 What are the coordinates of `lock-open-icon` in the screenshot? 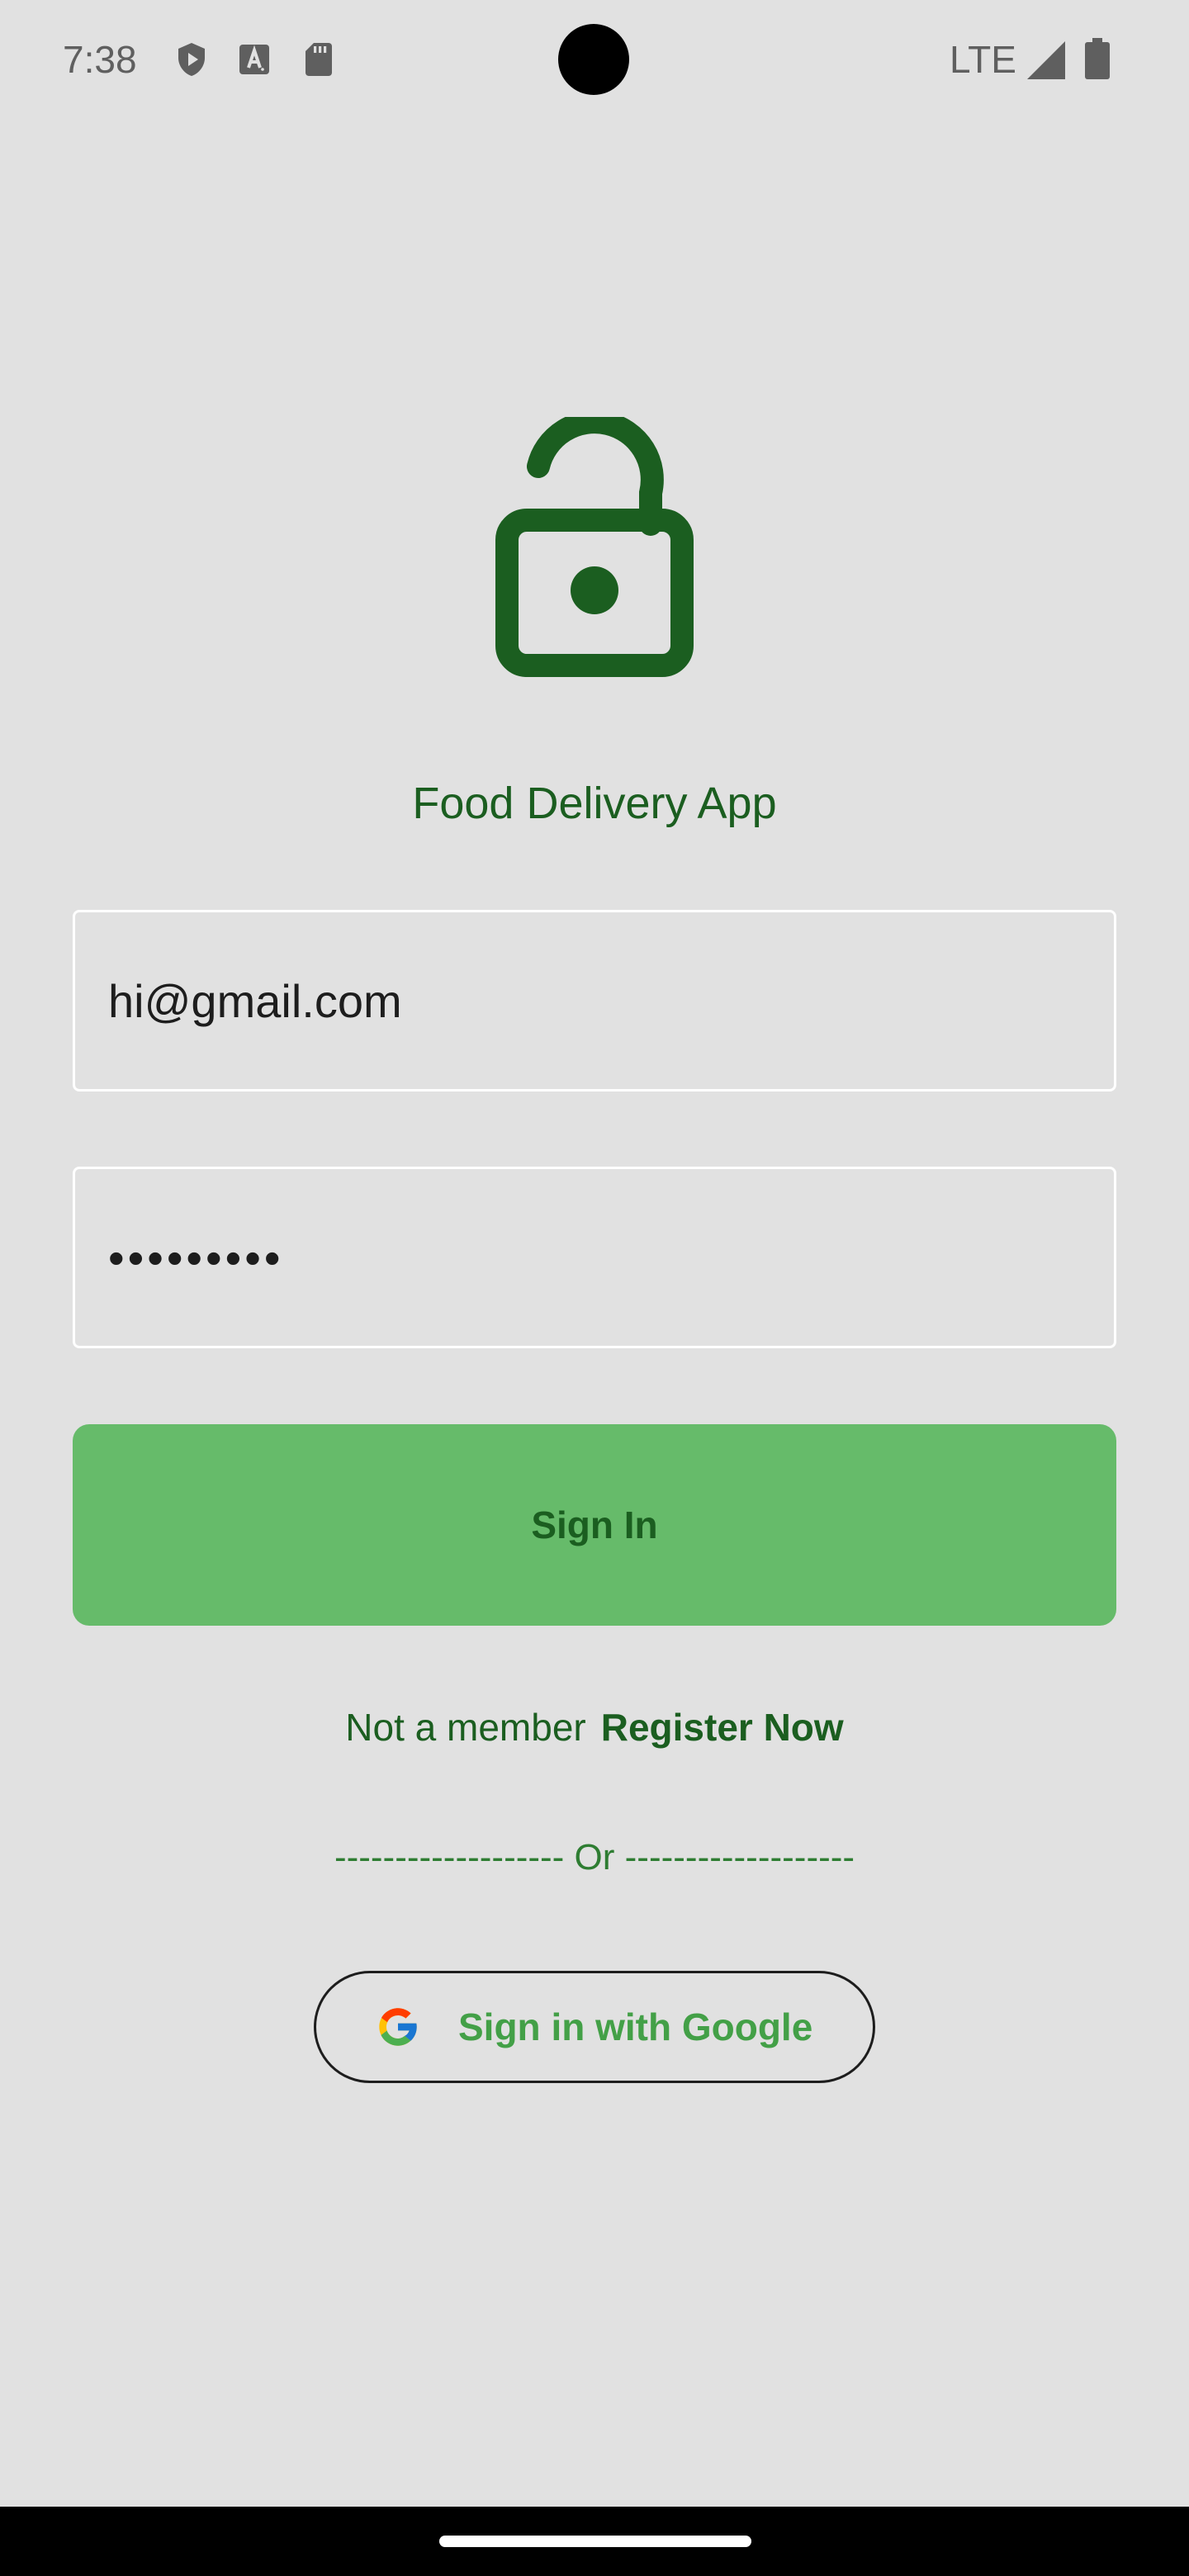 It's located at (594, 547).